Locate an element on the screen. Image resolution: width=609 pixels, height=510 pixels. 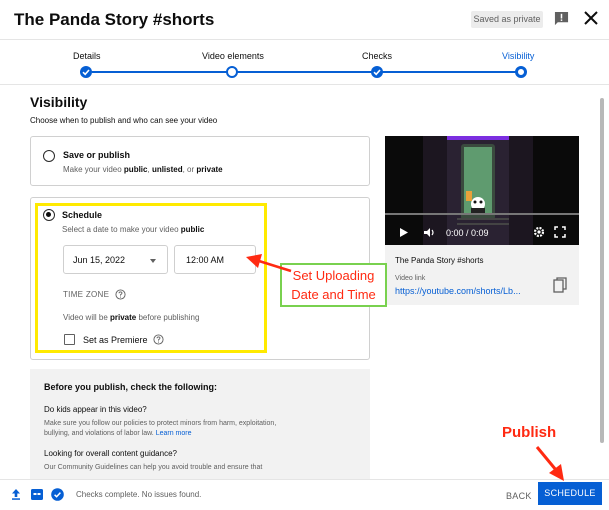
copy-icon is located at coordinates (560, 285).